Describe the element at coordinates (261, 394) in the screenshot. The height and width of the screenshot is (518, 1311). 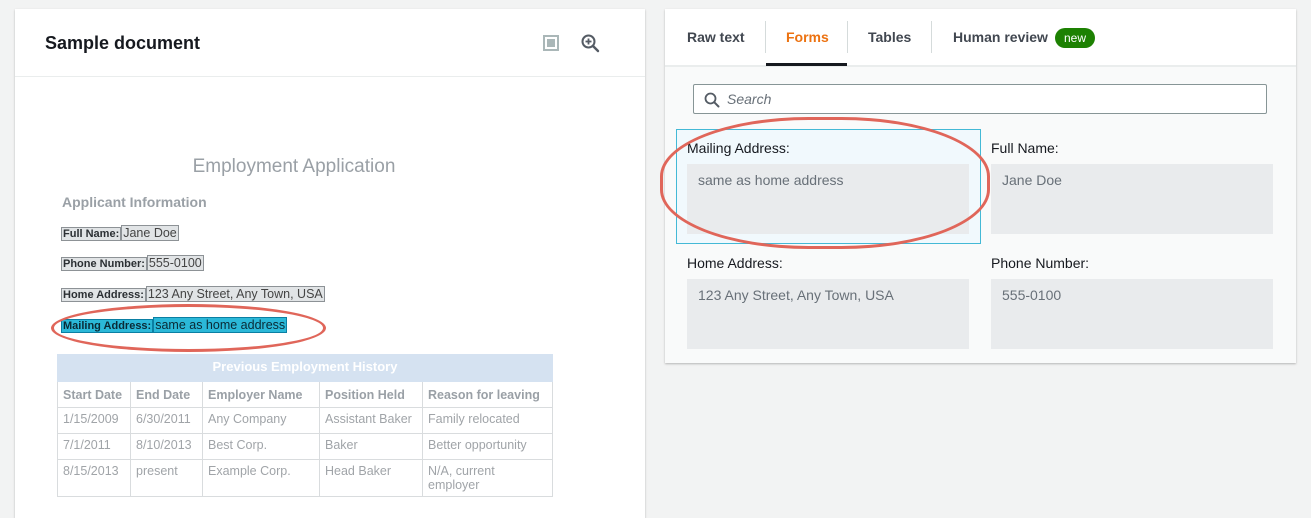
I see `table-header: Employer Name` at that location.